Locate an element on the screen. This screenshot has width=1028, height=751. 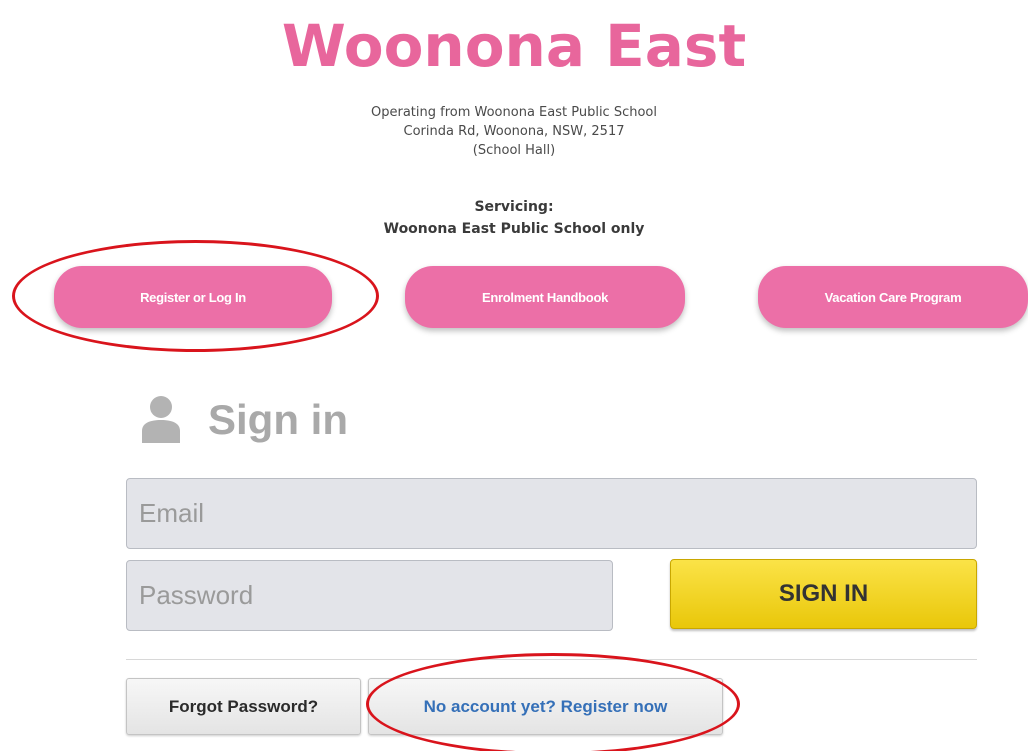
enrolment-handbook-button: Enrolment Handbook is located at coordinates (545, 297).